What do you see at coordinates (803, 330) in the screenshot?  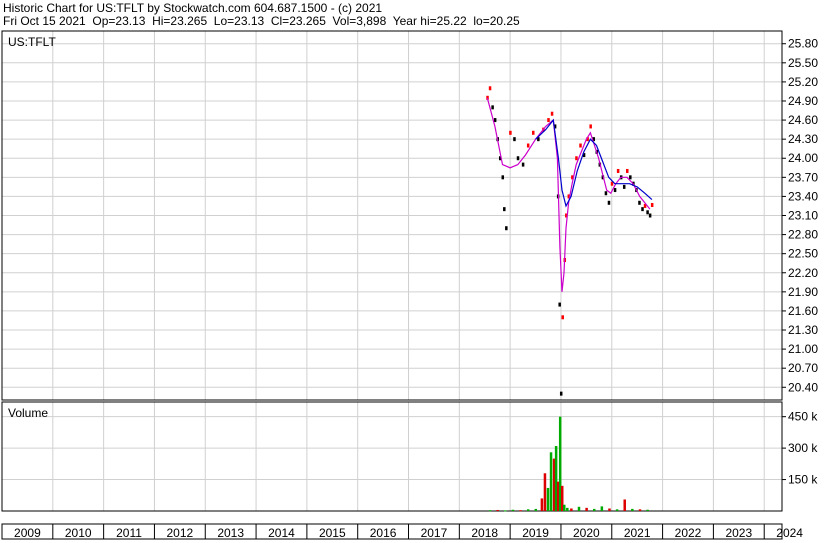 I see `price-tick-label: 21.30` at bounding box center [803, 330].